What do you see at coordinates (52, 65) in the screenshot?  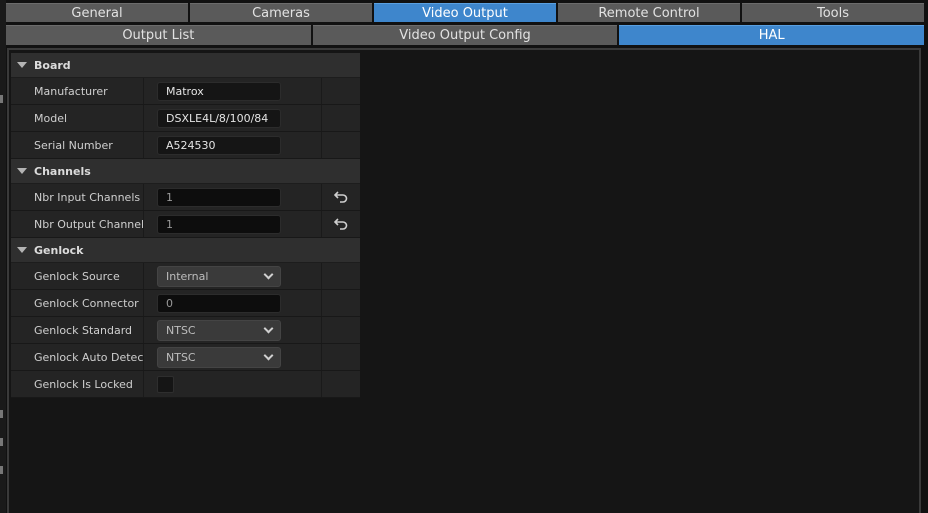 I see `section-board-title: Board` at bounding box center [52, 65].